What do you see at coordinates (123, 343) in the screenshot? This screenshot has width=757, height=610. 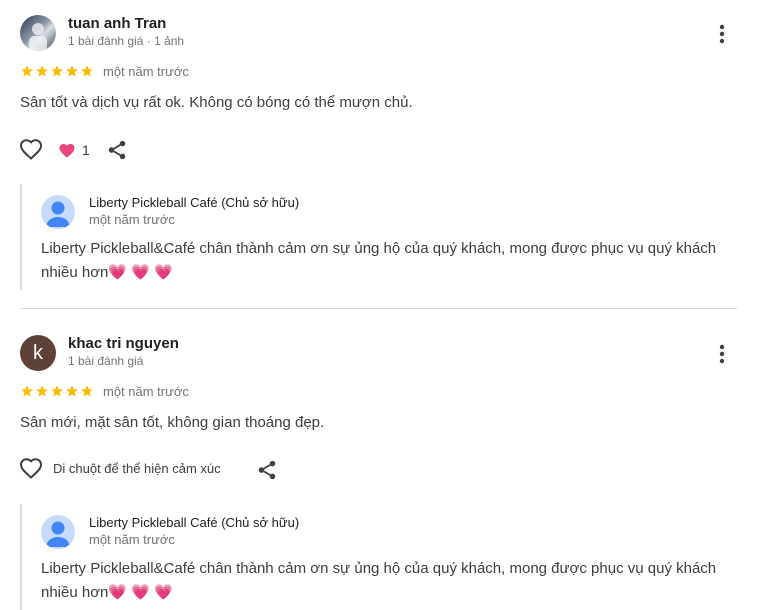 I see `reviewer-name: khac tri nguyen` at bounding box center [123, 343].